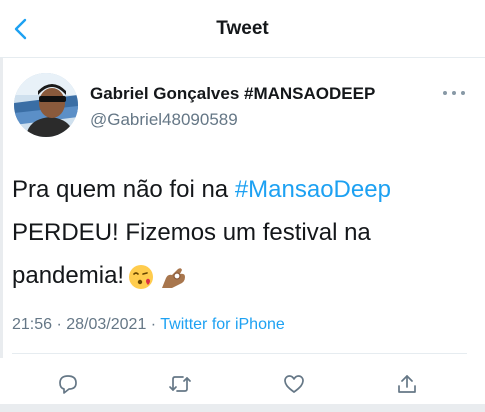  I want to click on author-name: Gabriel Gonçalves #MANSAODEEP, so click(232, 94).